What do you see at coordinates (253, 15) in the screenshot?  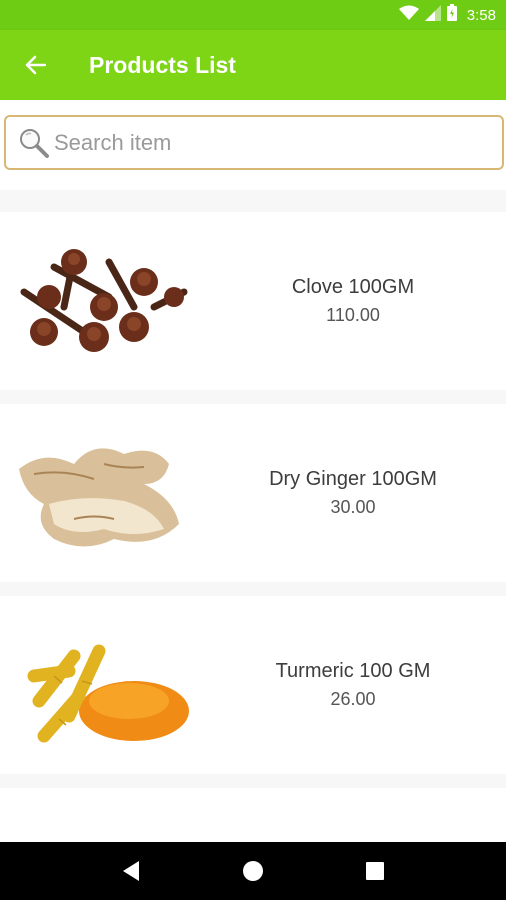 I see `status-bar: 3:58` at bounding box center [253, 15].